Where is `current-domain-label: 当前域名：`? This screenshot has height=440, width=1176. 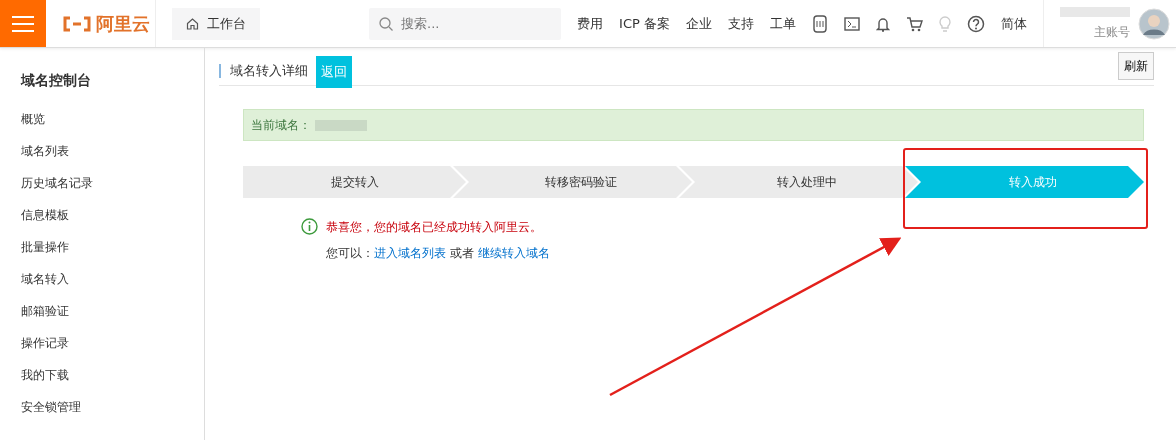 current-domain-label: 当前域名： is located at coordinates (281, 125).